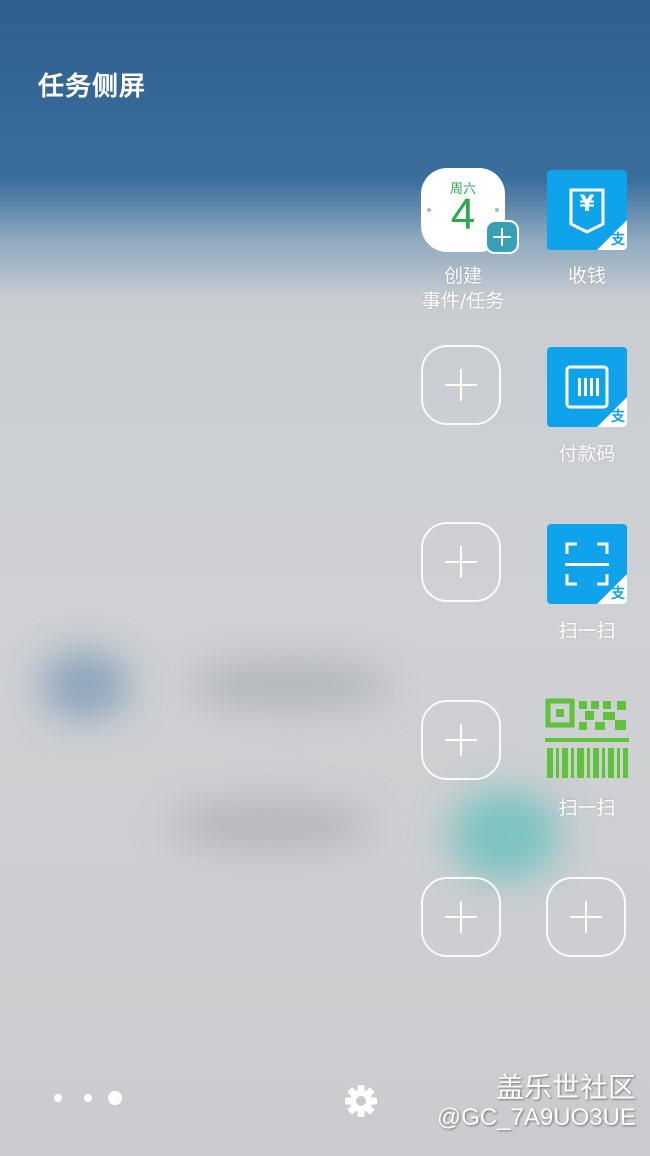 This screenshot has width=650, height=1156. I want to click on wechat-scan-label: 扫一扫, so click(587, 808).